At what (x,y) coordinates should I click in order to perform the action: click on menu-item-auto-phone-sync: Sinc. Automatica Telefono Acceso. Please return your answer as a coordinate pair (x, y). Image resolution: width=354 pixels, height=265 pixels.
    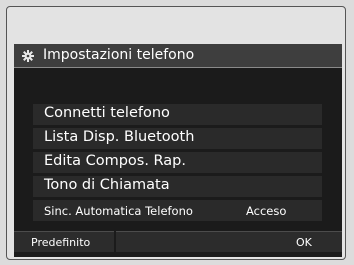
    Looking at the image, I should click on (177, 210).